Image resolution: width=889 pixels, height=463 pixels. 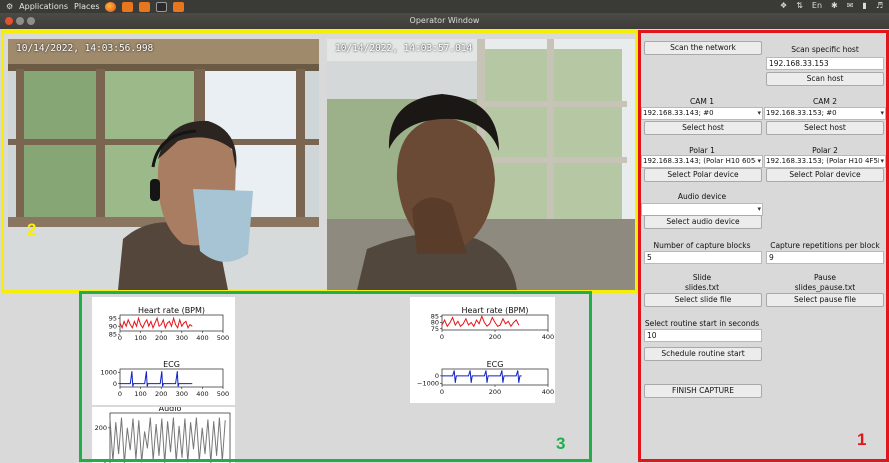 I want to click on scan-network-button: Scan the network, so click(x=703, y=48).